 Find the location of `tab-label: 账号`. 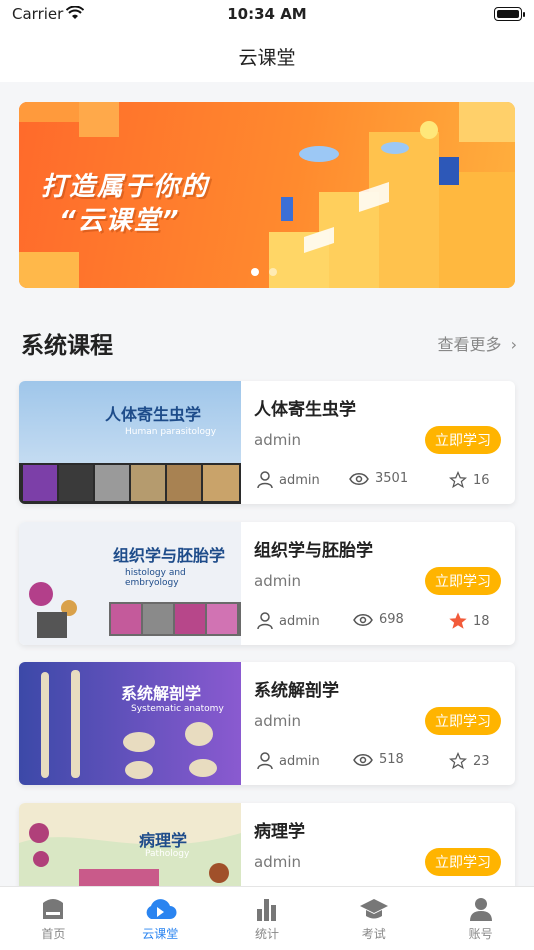

tab-label: 账号 is located at coordinates (480, 934).